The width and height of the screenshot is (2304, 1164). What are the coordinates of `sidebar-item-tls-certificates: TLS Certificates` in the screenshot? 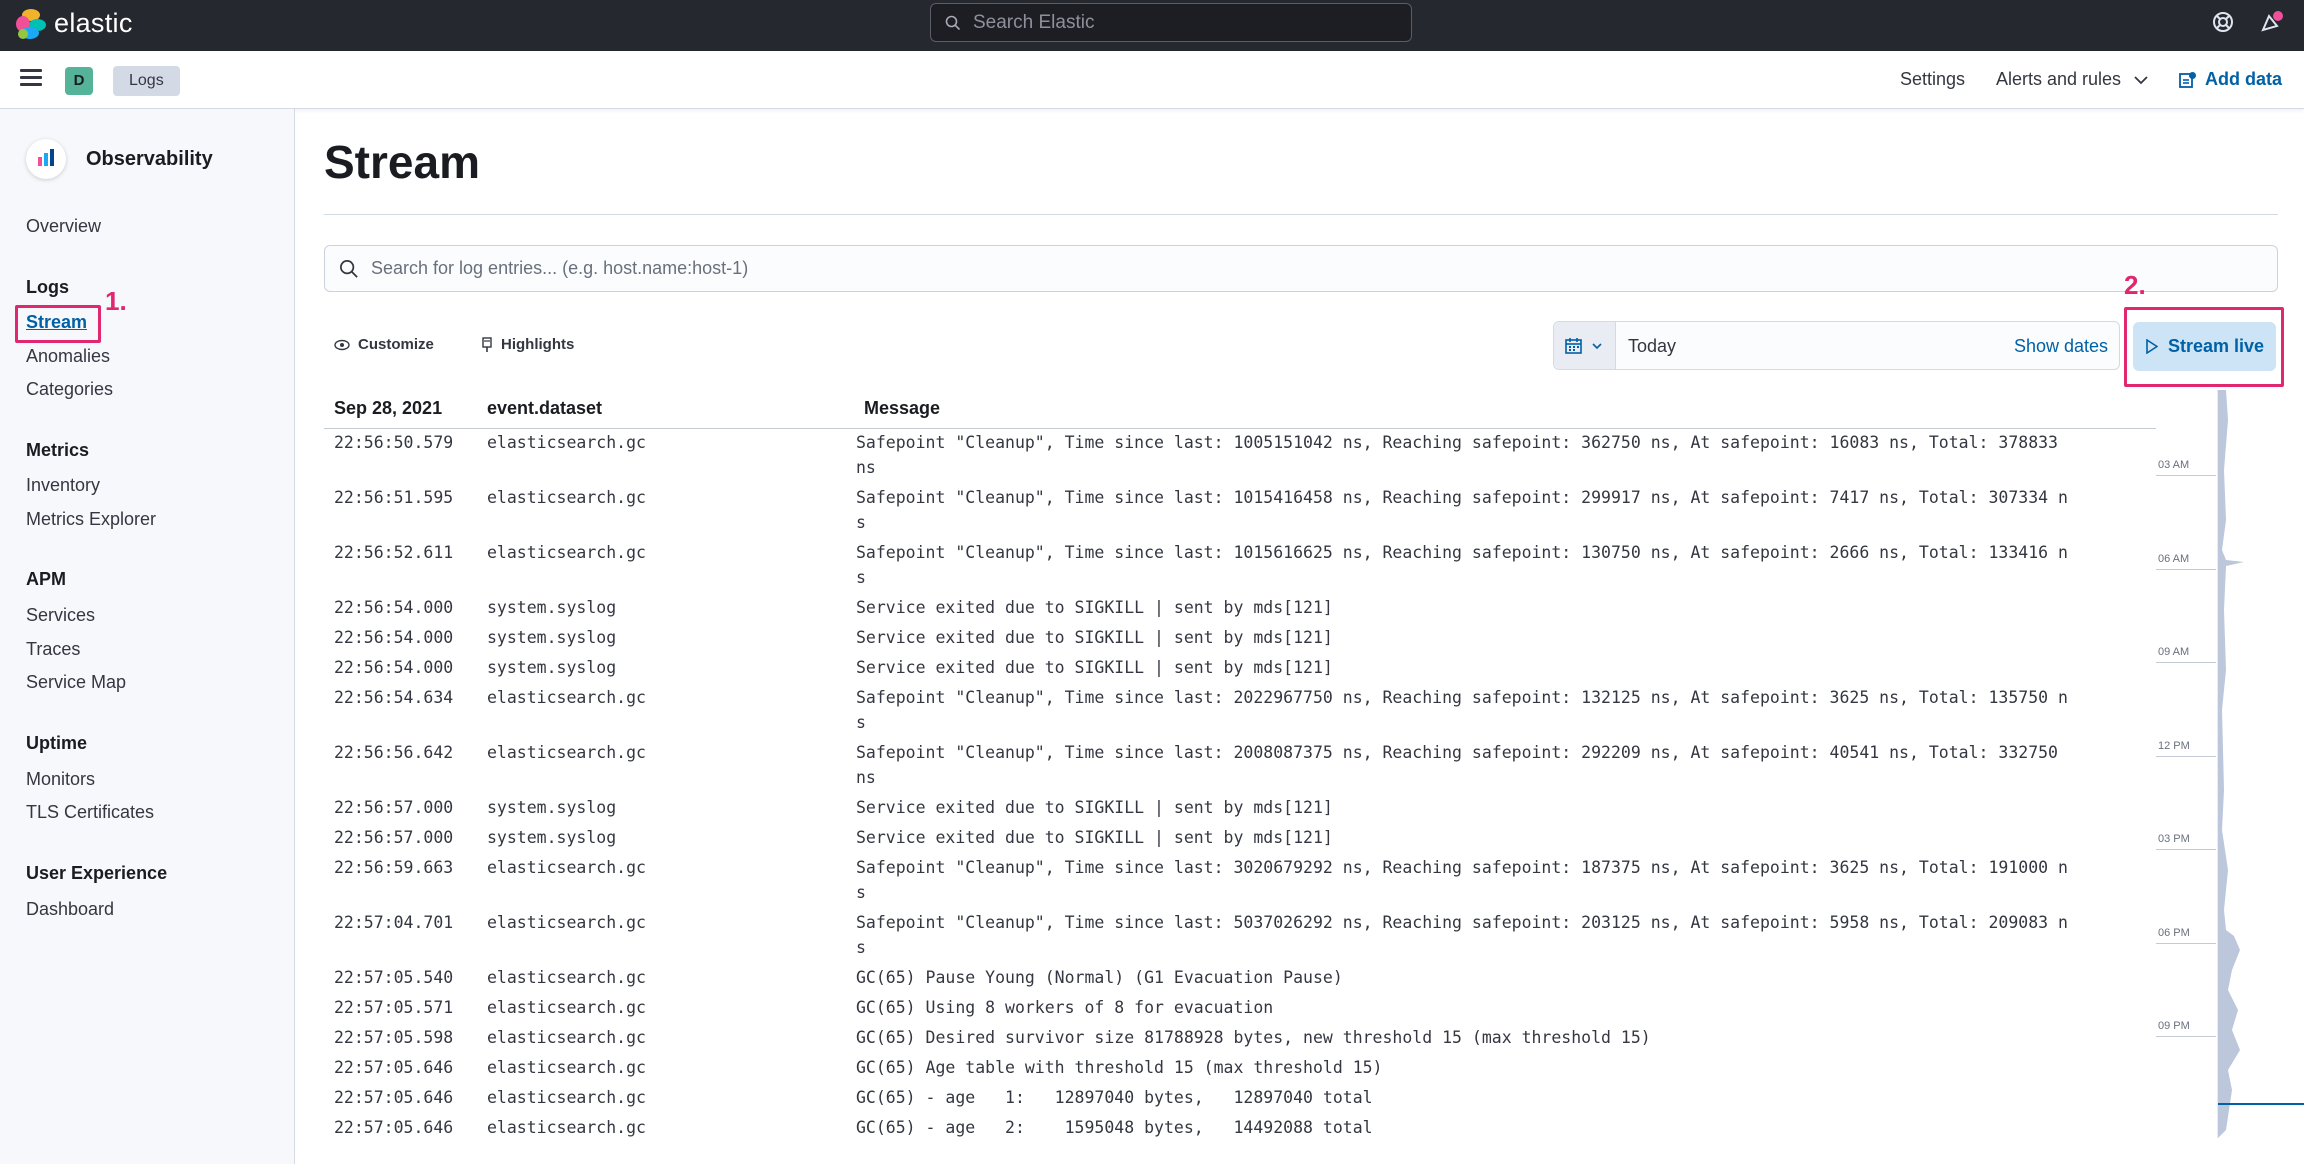 It's located at (90, 812).